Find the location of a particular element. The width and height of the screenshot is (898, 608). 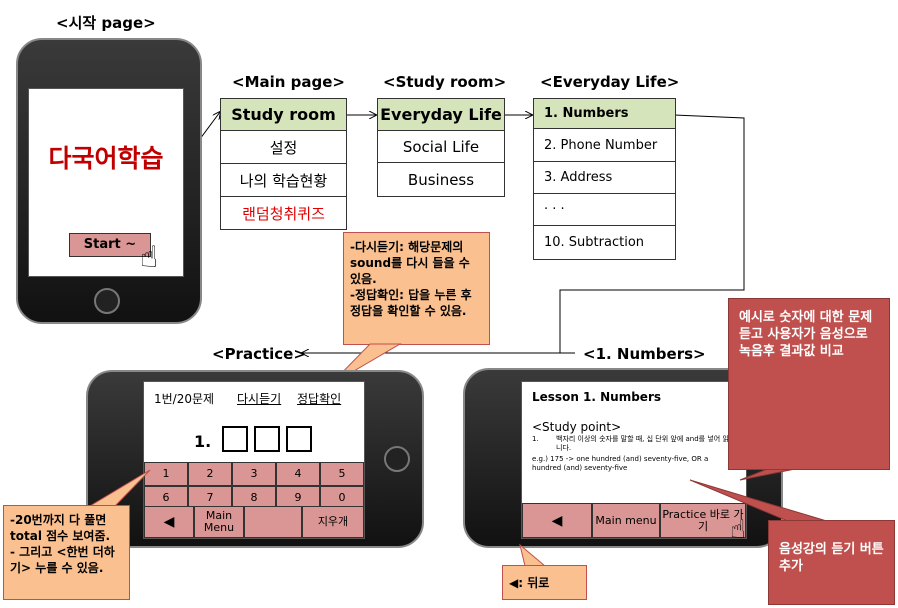

back-callout: ◀: 뒤로 is located at coordinates (544, 582).